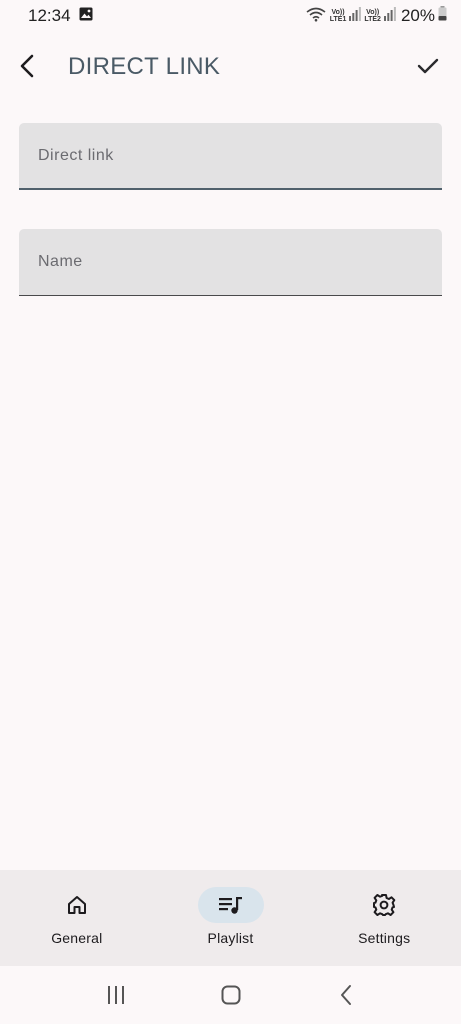  I want to click on name-input, so click(230, 262).